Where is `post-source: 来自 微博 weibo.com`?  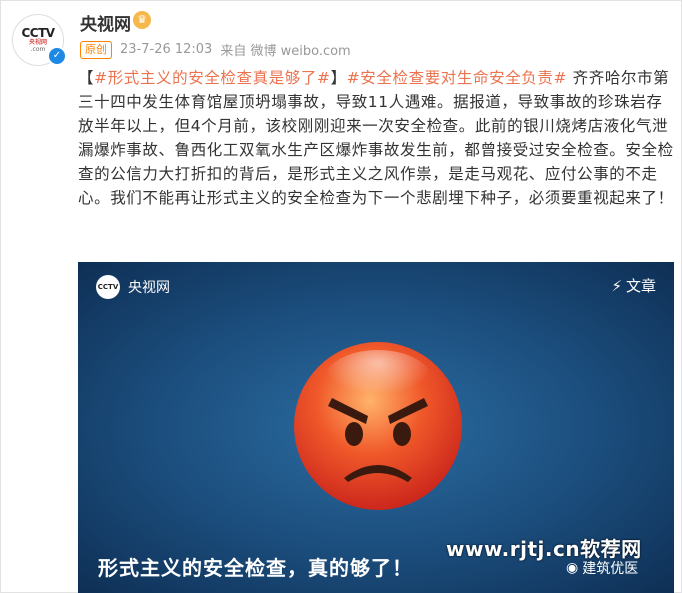 post-source: 来自 微博 weibo.com is located at coordinates (285, 51).